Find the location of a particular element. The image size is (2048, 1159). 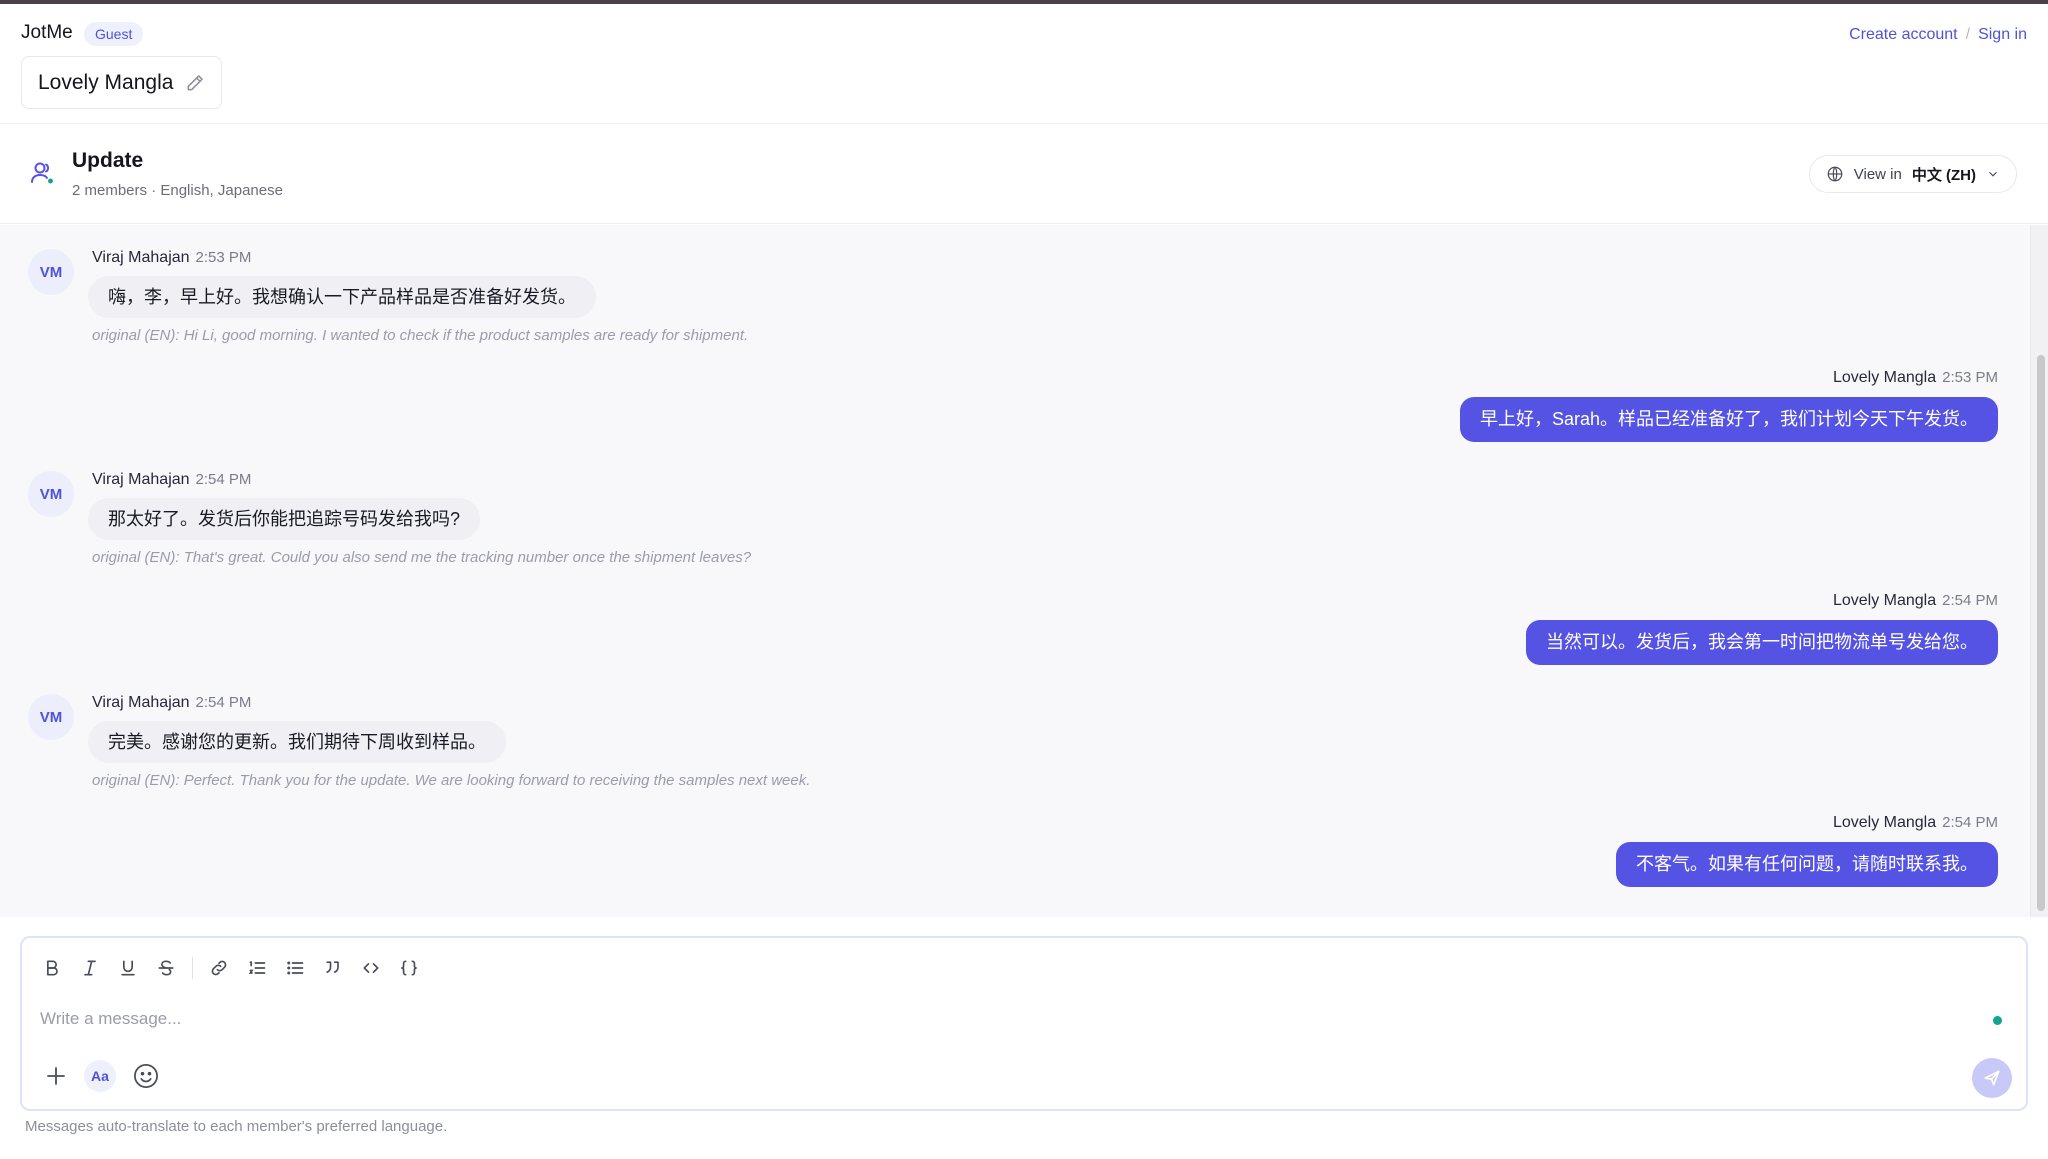

code-icon is located at coordinates (371, 968).